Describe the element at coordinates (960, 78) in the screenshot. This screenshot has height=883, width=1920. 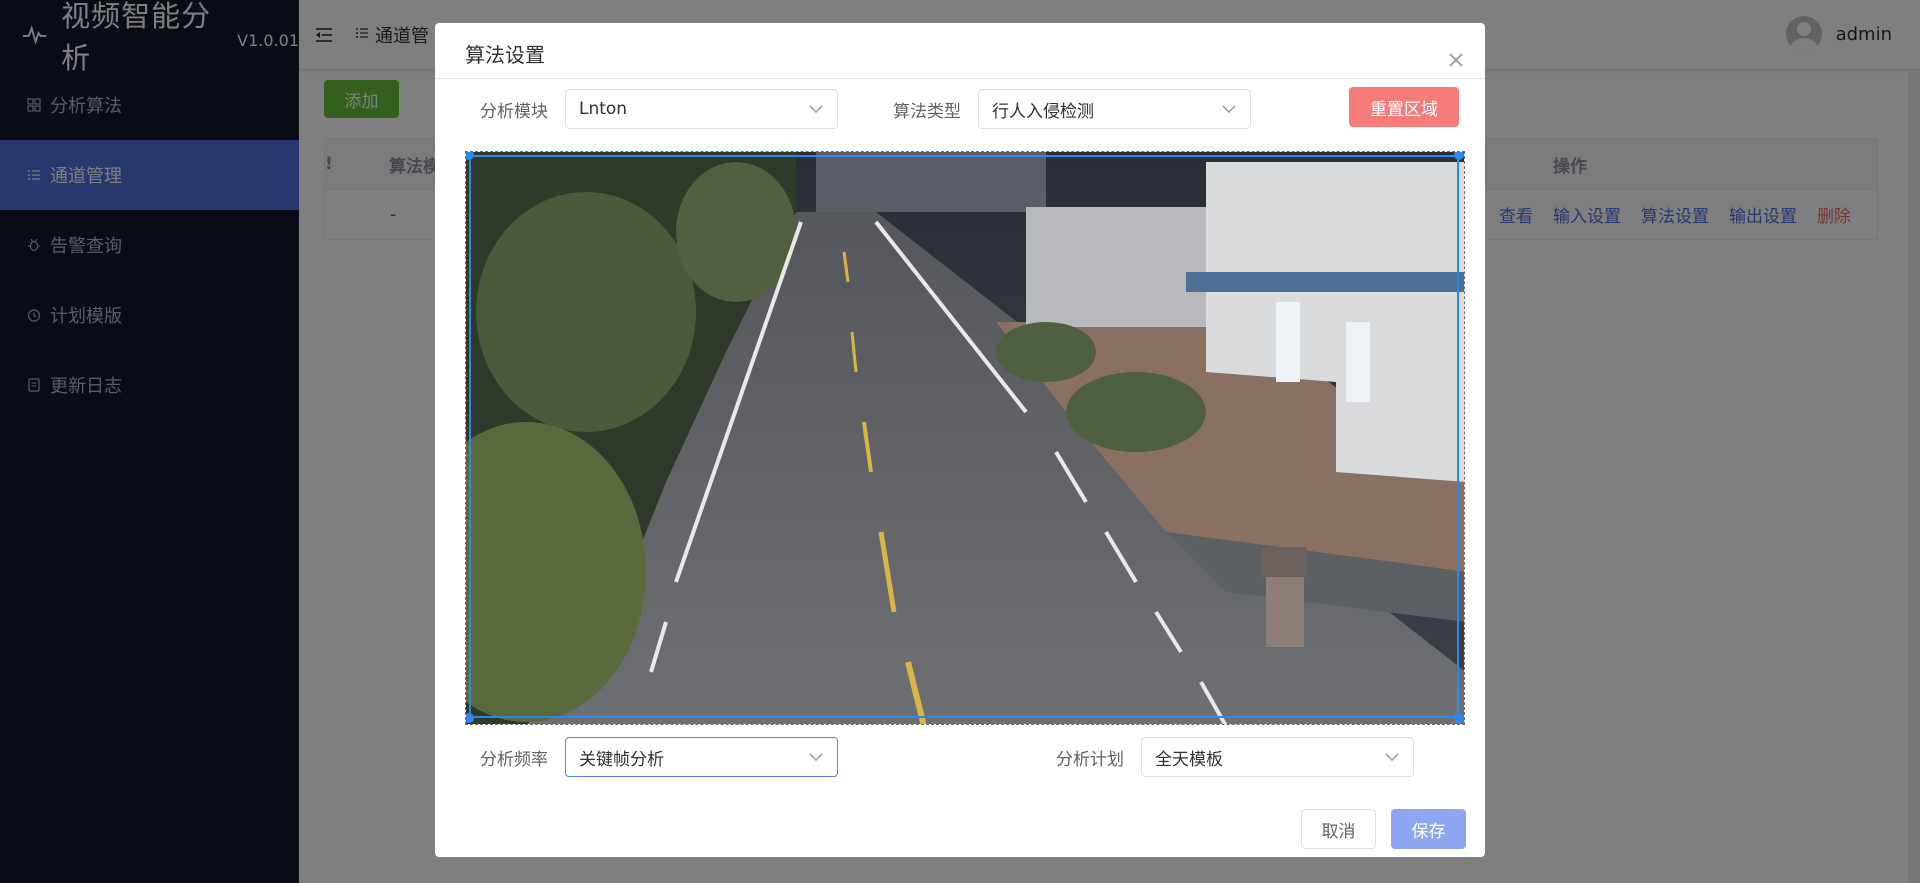
I see `dialog-divider` at that location.